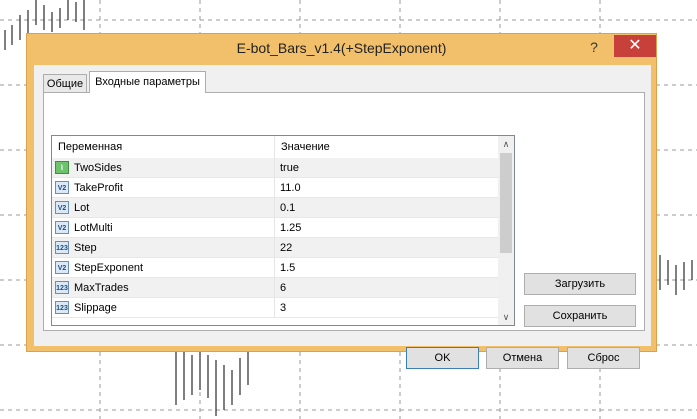 The width and height of the screenshot is (697, 419). What do you see at coordinates (82, 208) in the screenshot?
I see `parameter-name: Lot` at bounding box center [82, 208].